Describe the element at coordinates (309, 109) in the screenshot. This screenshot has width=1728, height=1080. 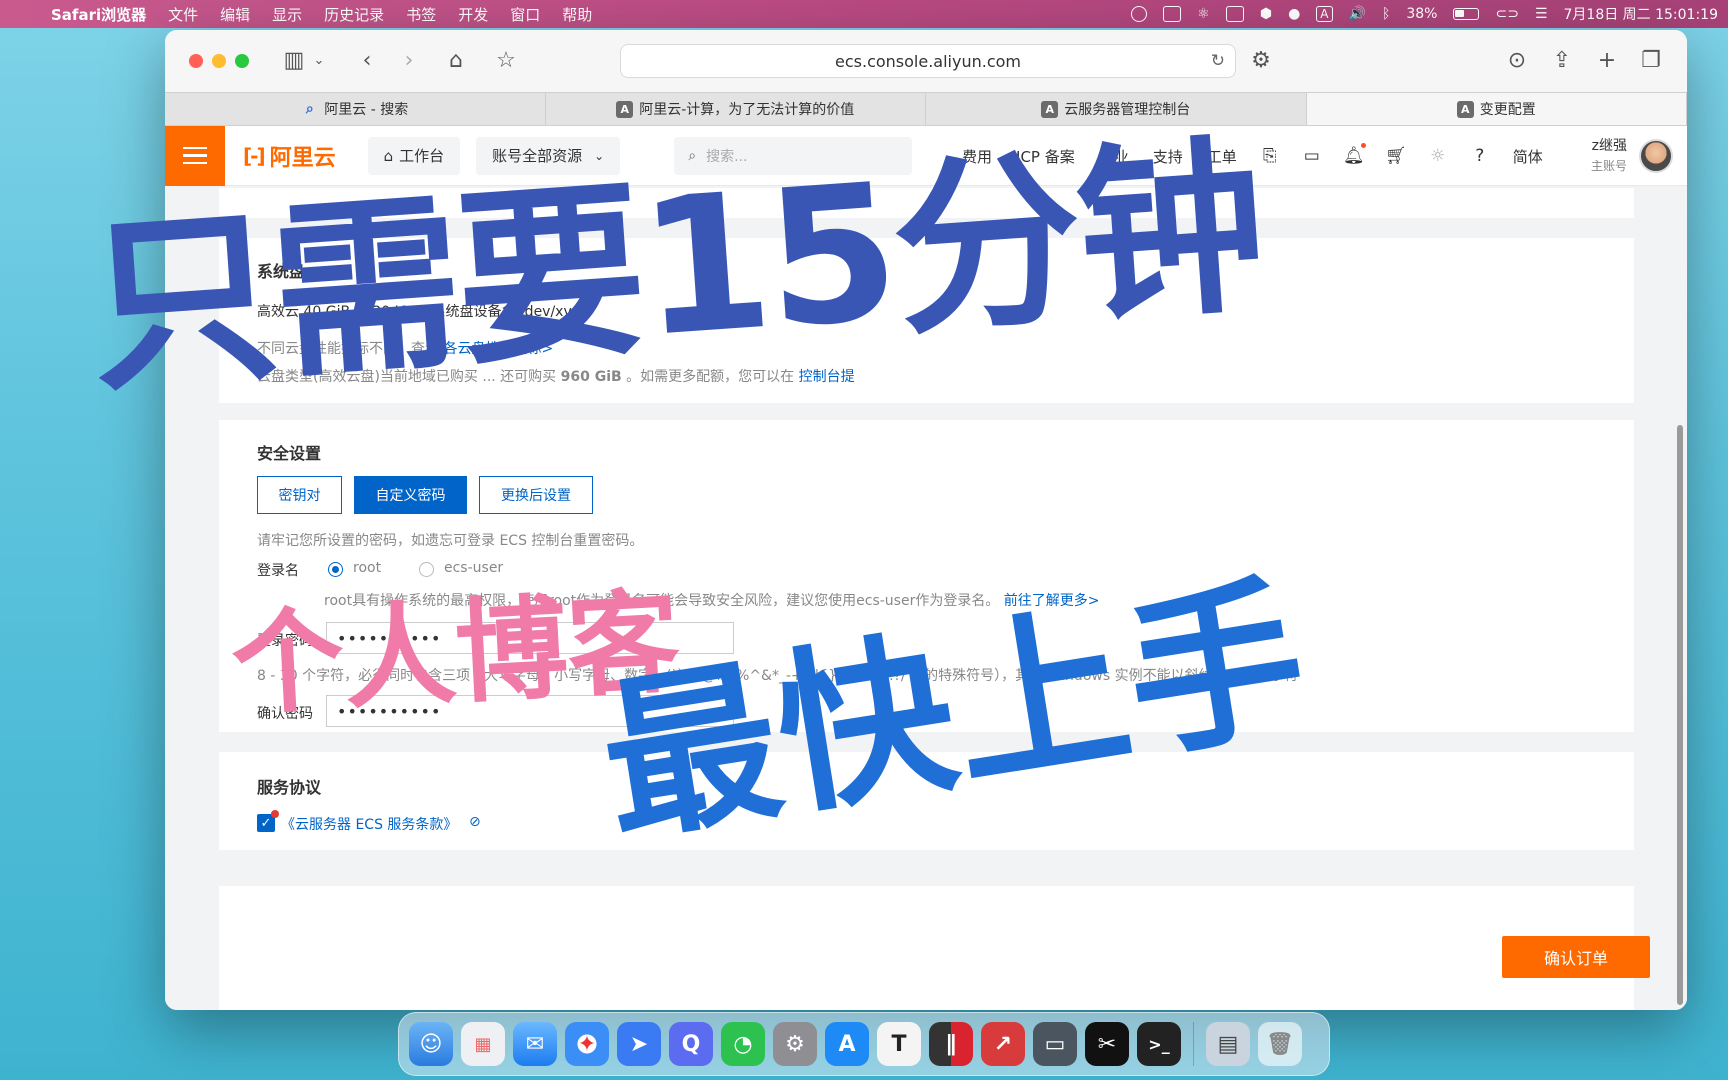
I see `search-icon: ⌕` at that location.